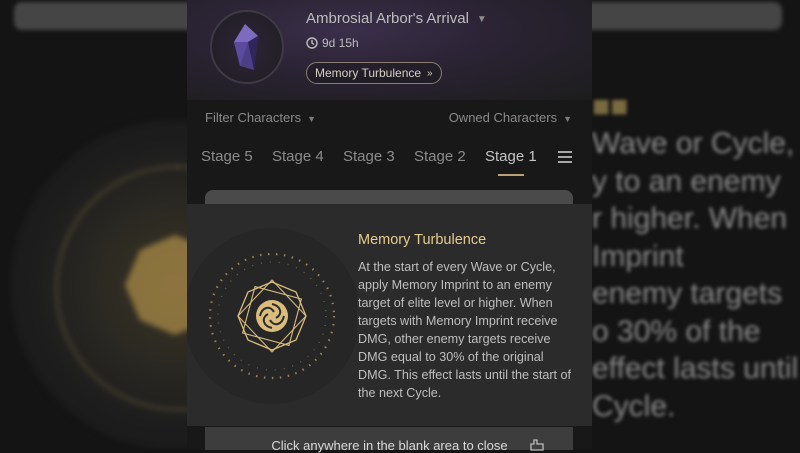 This screenshot has width=800, height=453. I want to click on backdrop-line: enemy targets, so click(687, 293).